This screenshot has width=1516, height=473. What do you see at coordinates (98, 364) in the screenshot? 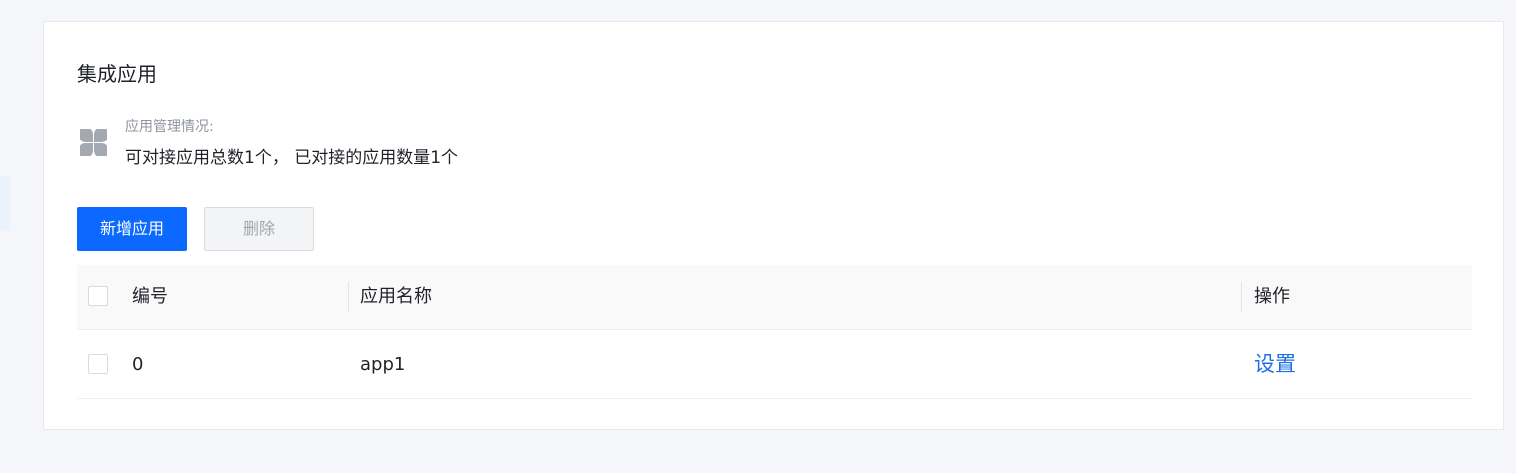
I see `row-checkbox` at bounding box center [98, 364].